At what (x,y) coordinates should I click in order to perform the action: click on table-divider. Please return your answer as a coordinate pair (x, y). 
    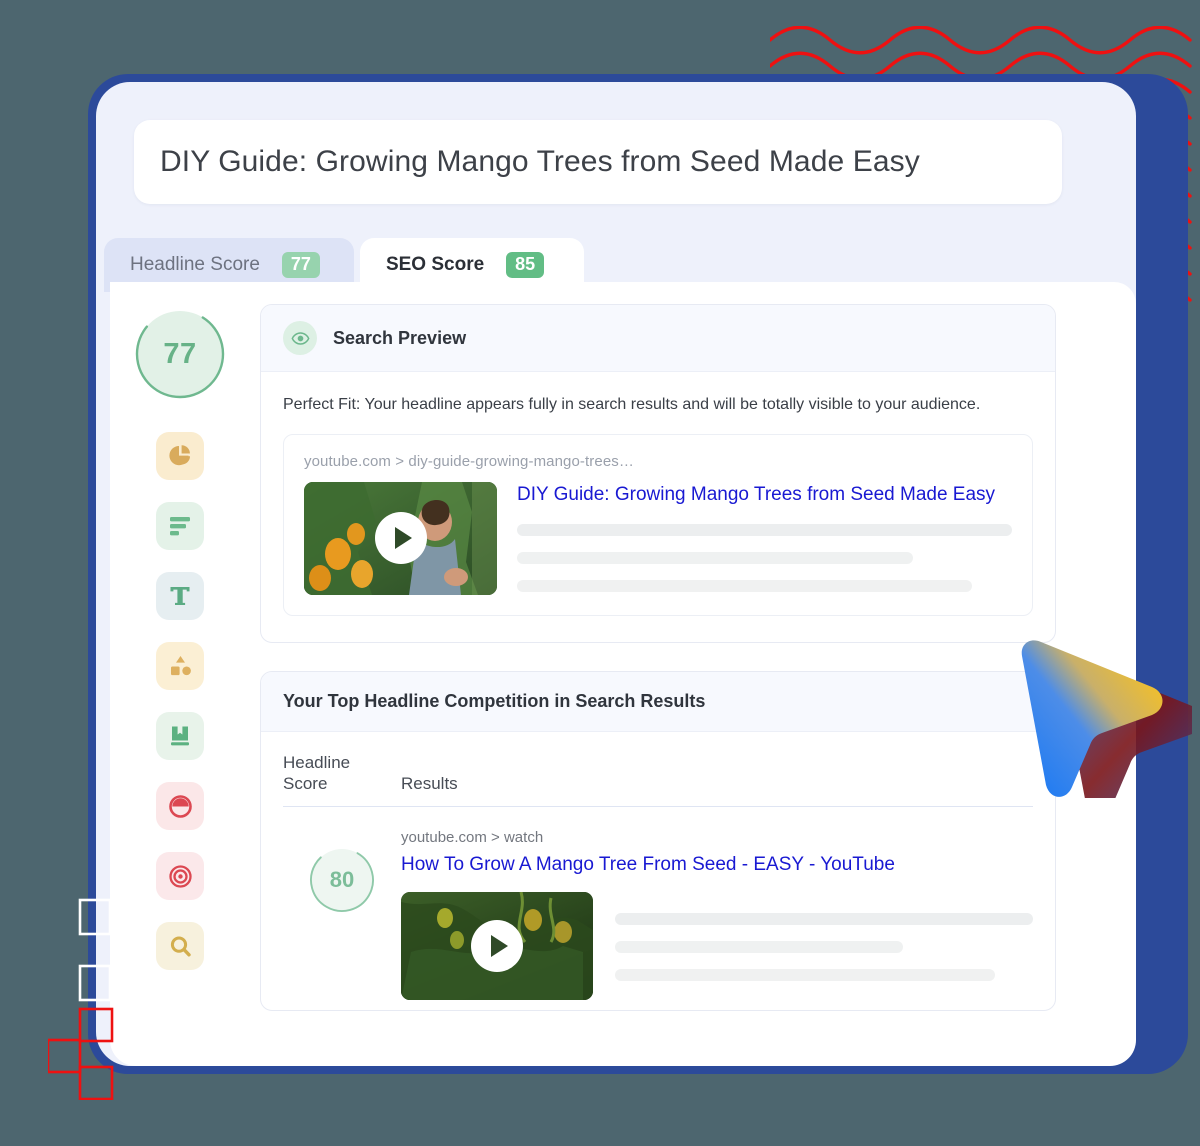
    Looking at the image, I should click on (658, 807).